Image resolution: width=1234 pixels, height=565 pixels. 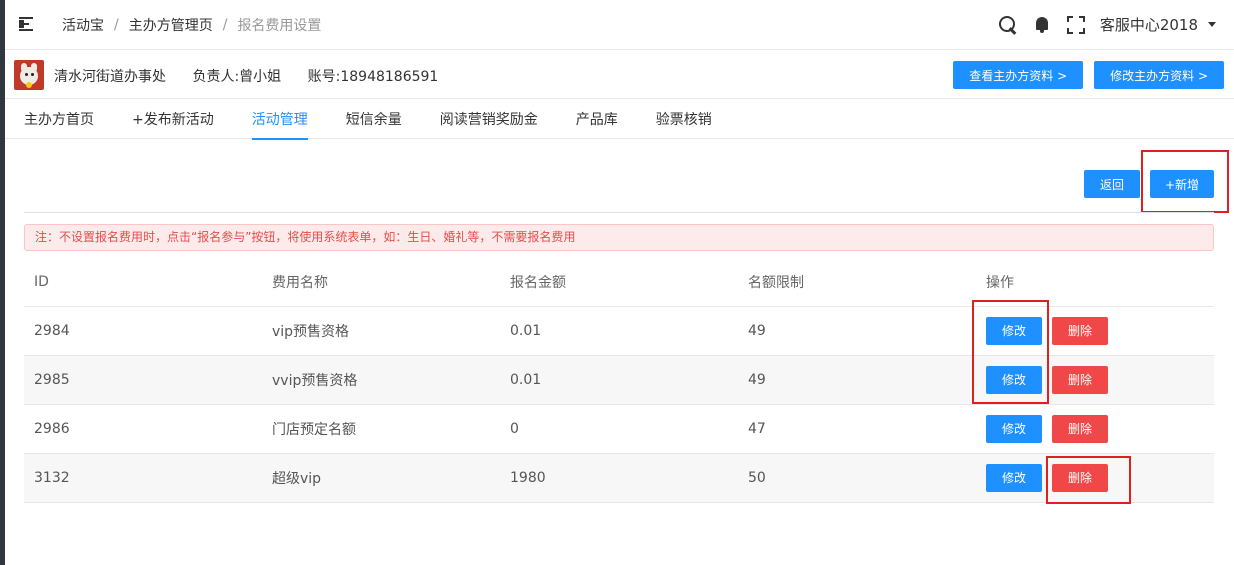 I want to click on cell-limit: 47, so click(x=857, y=429).